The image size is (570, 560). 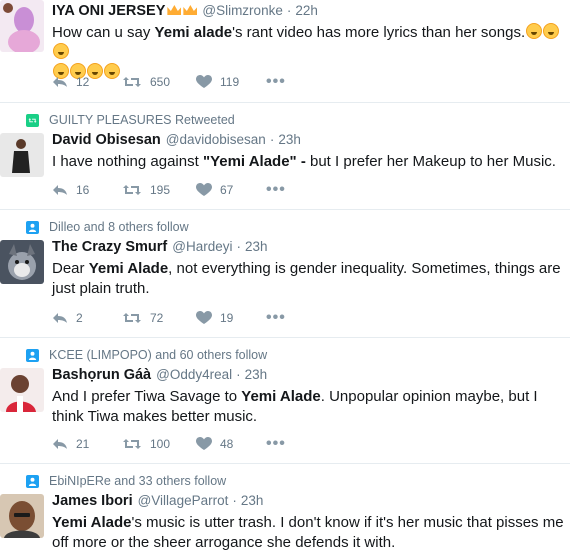 What do you see at coordinates (106, 140) in the screenshot?
I see `display-name: David Obisesan` at bounding box center [106, 140].